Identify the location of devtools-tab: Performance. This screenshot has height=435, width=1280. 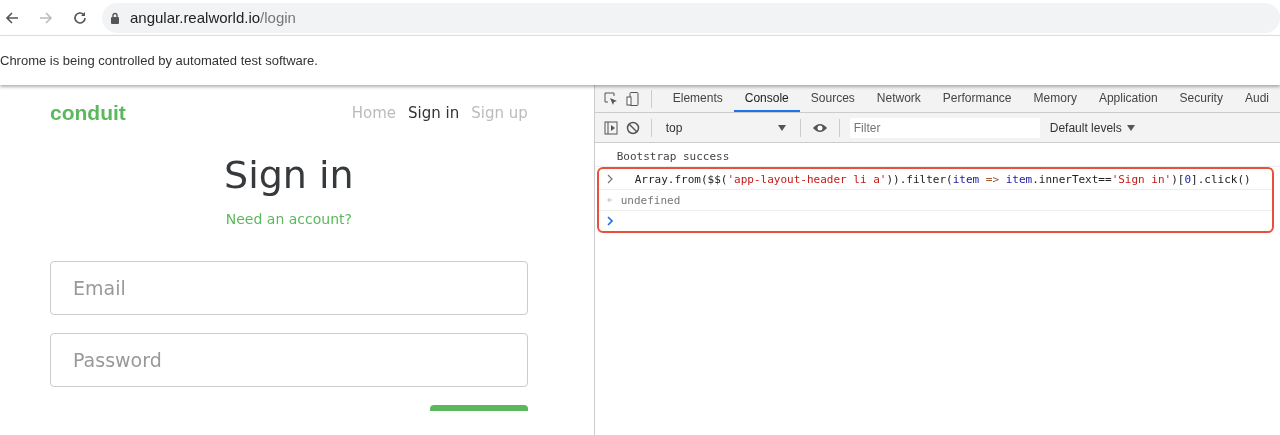
(977, 98).